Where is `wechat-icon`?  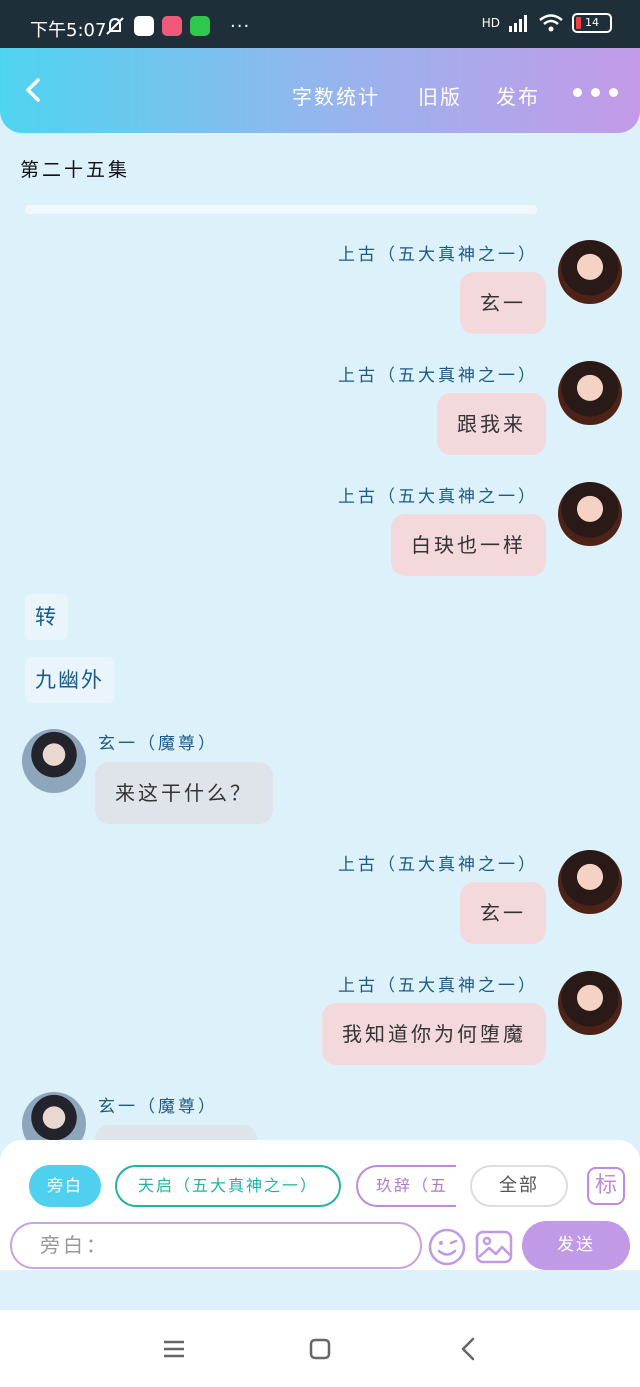
wechat-icon is located at coordinates (200, 26).